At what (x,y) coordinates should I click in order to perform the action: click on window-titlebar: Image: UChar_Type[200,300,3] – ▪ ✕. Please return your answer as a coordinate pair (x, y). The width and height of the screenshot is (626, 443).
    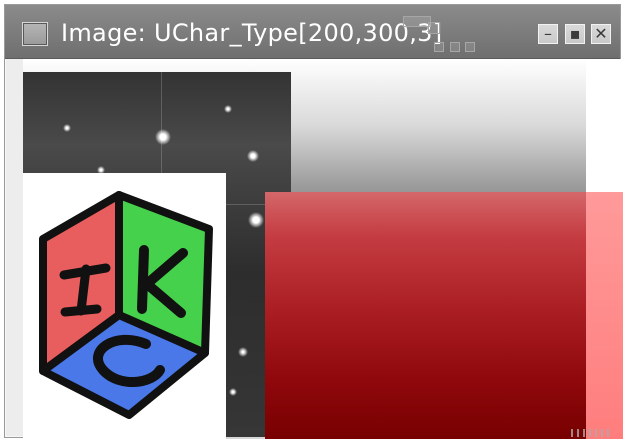
    Looking at the image, I should click on (312, 32).